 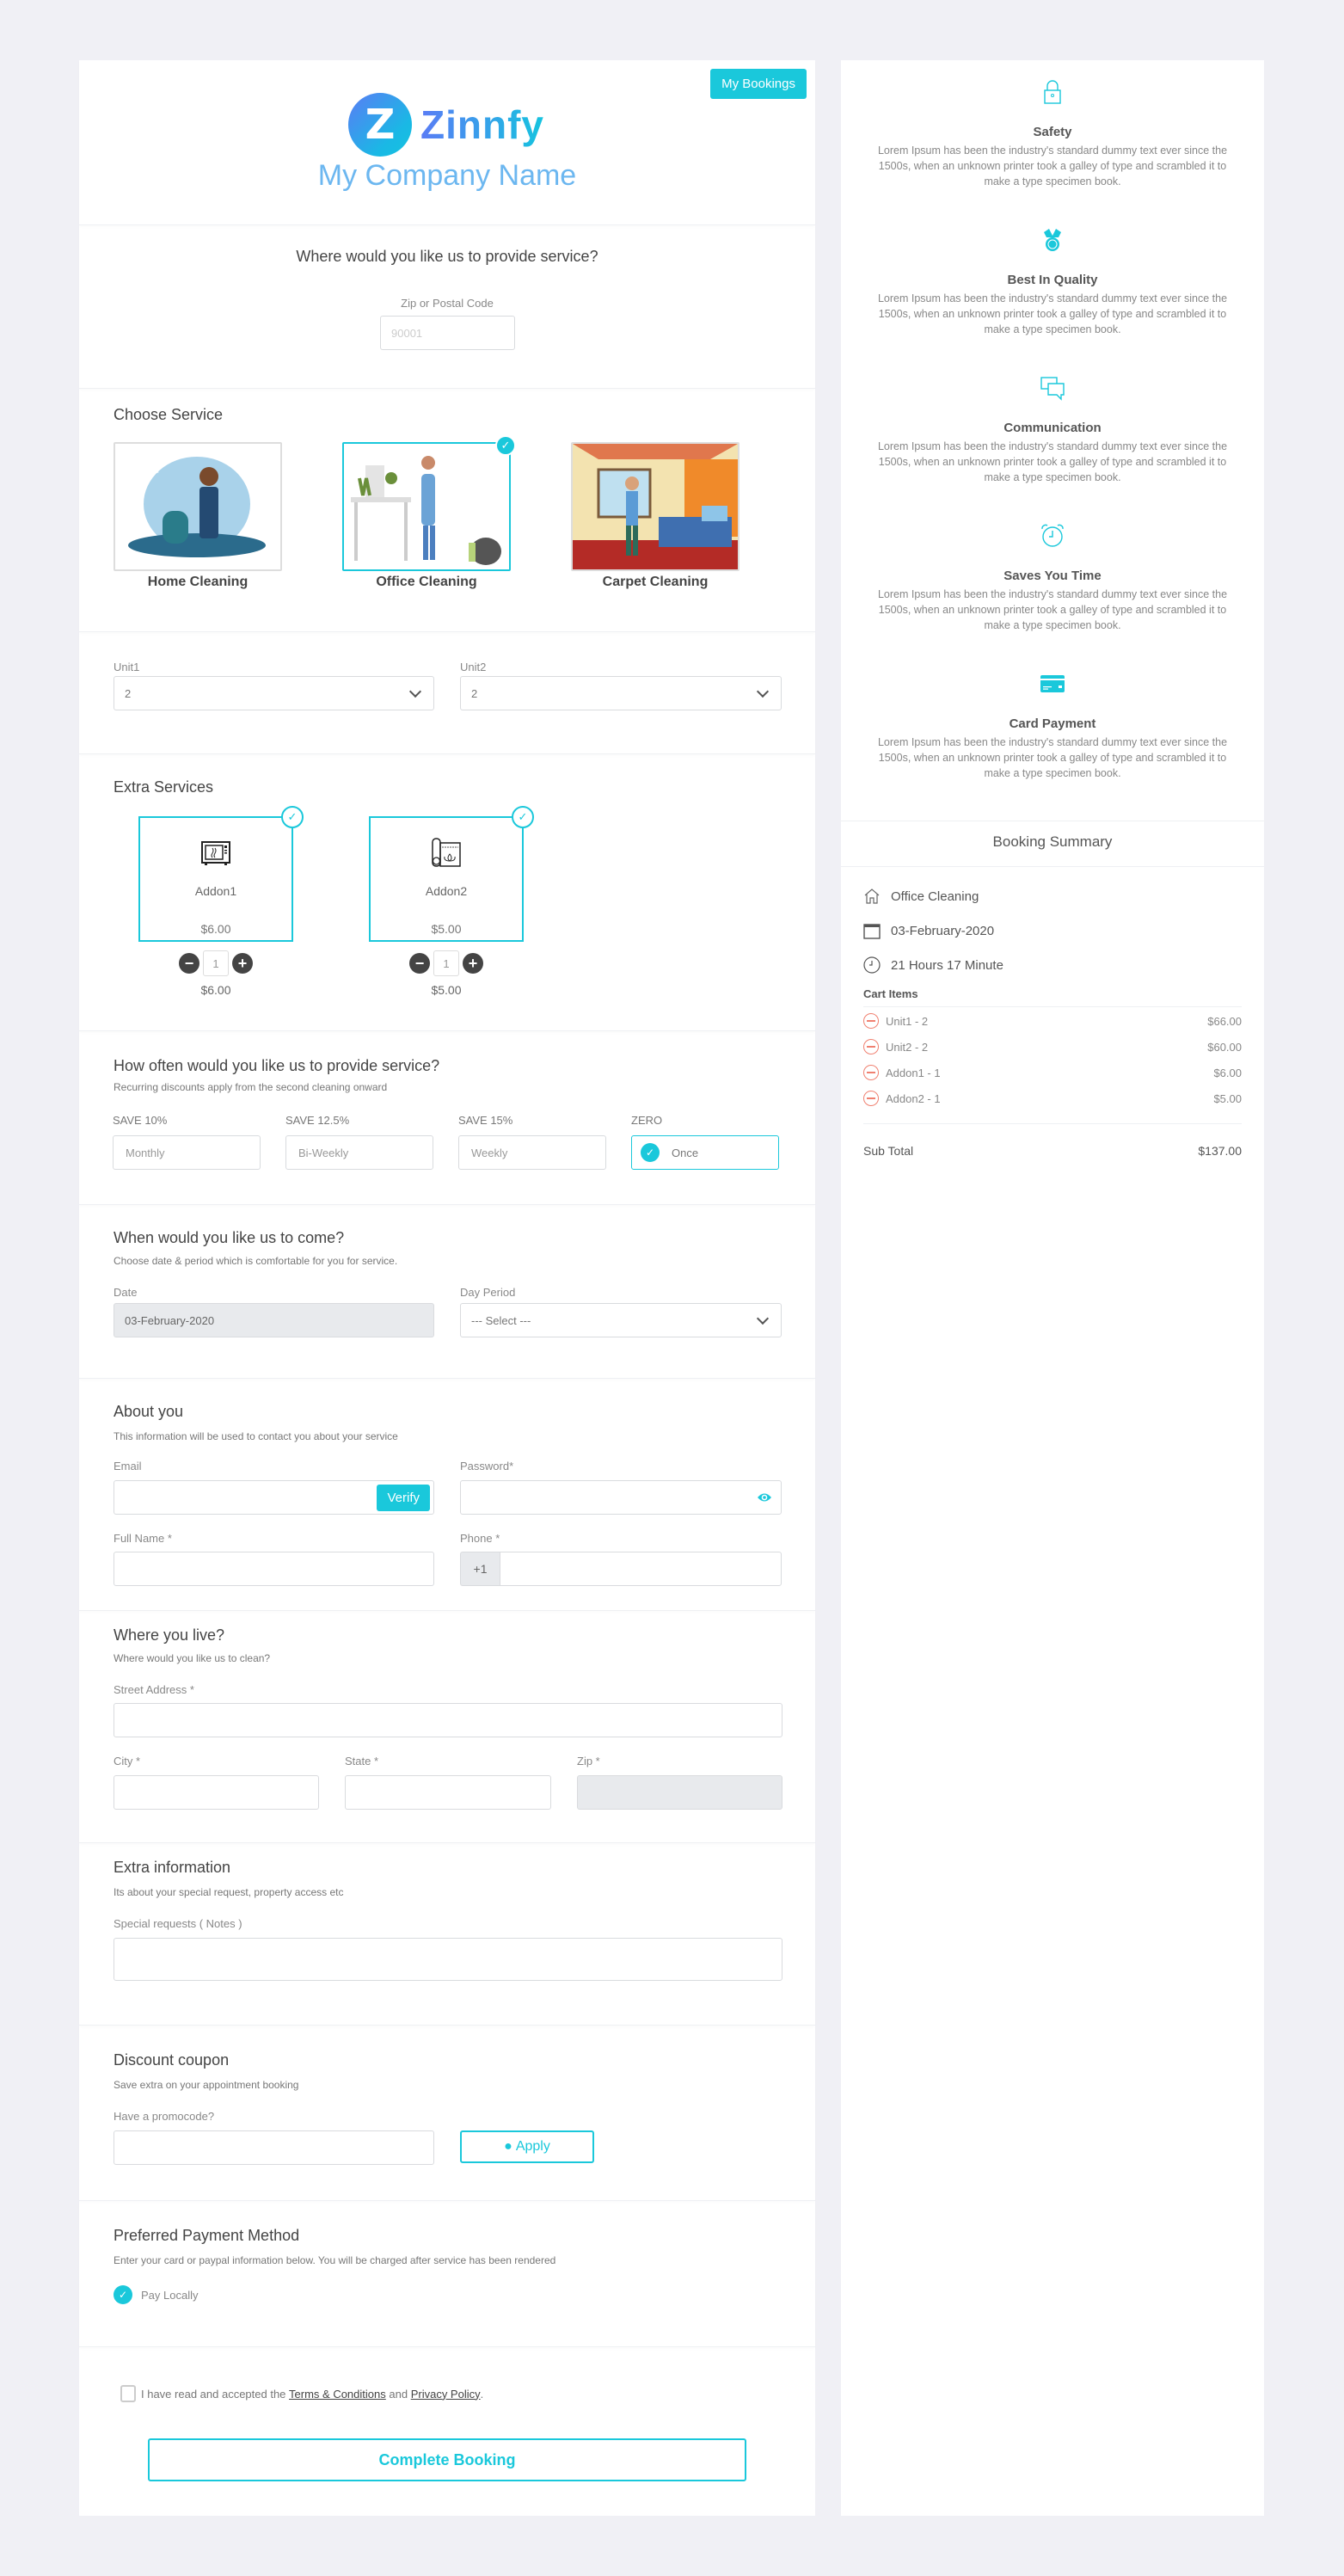 I want to click on check-icon: ✓, so click(x=650, y=1152).